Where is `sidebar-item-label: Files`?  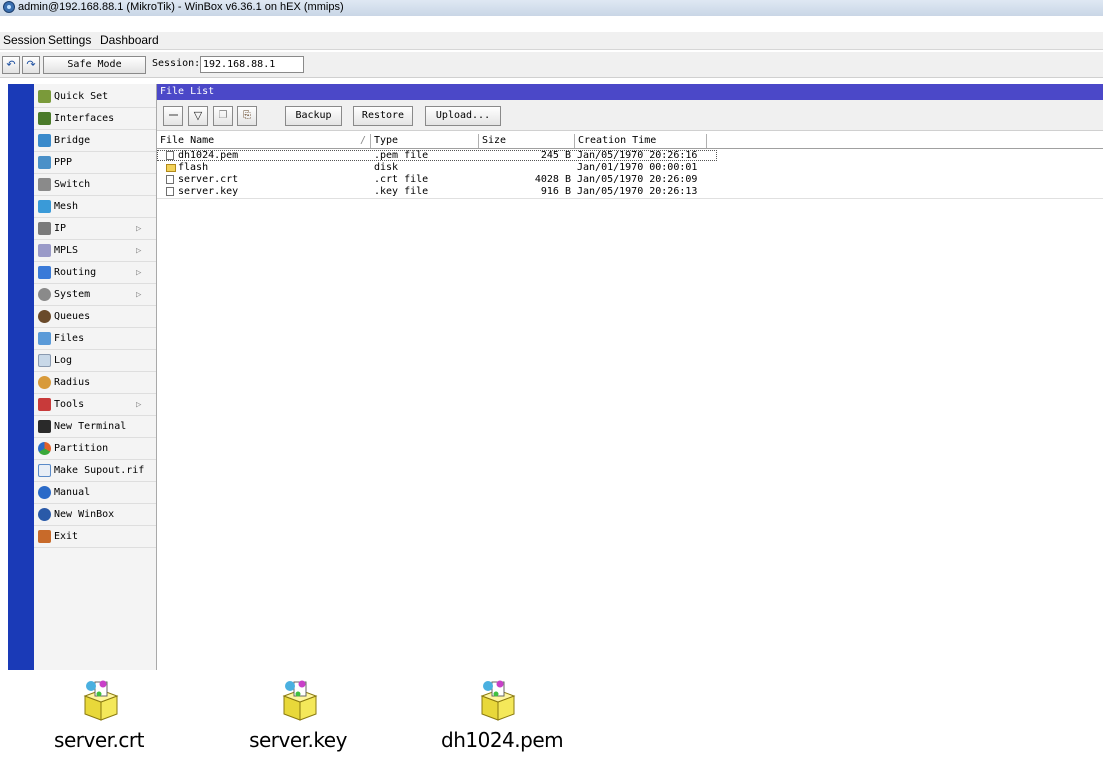
sidebar-item-label: Files is located at coordinates (69, 338).